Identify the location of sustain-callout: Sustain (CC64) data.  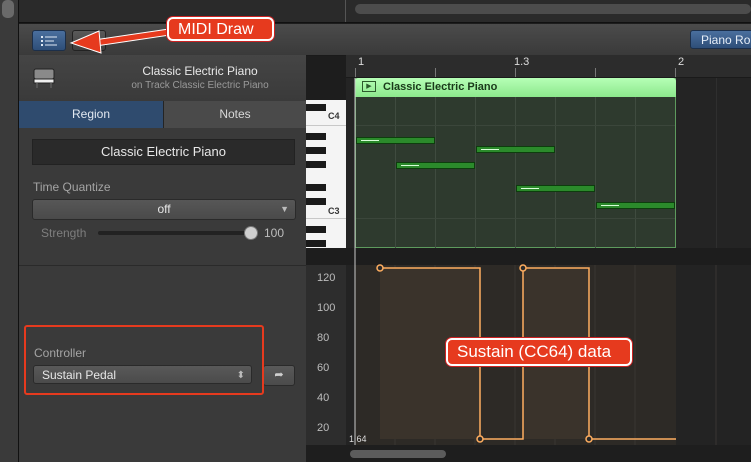
(539, 352).